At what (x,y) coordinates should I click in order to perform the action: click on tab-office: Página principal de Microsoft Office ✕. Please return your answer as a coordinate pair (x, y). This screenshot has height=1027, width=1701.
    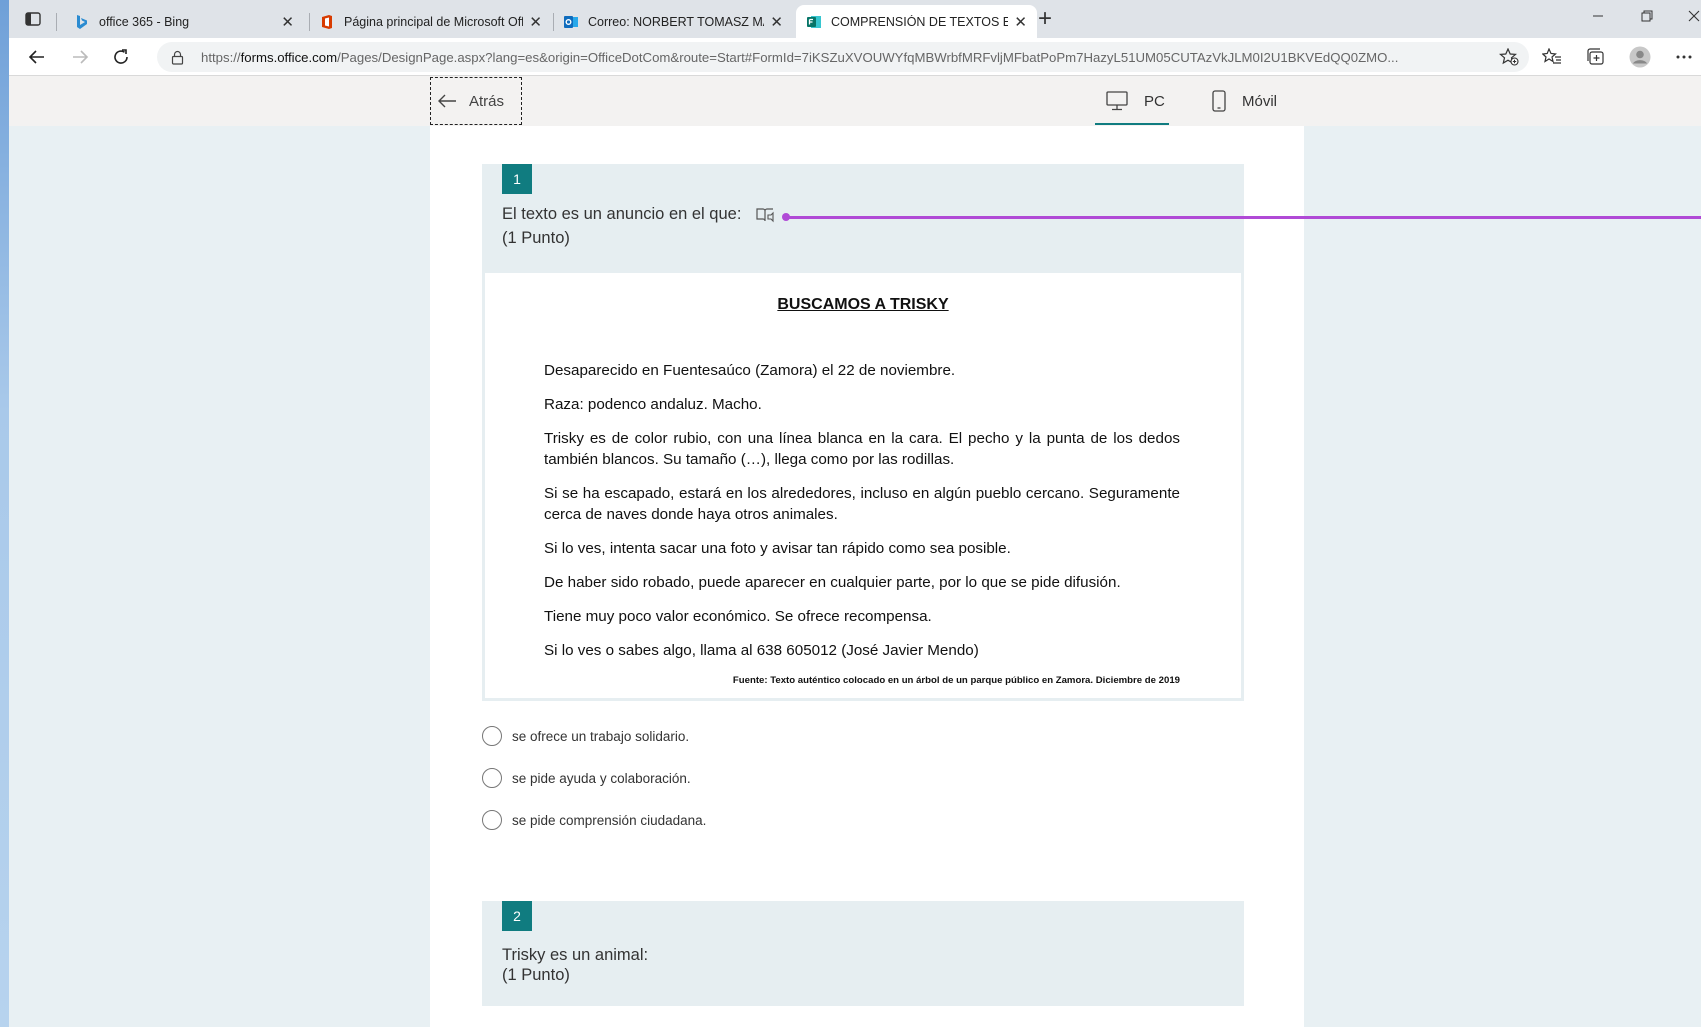
    Looking at the image, I should click on (430, 21).